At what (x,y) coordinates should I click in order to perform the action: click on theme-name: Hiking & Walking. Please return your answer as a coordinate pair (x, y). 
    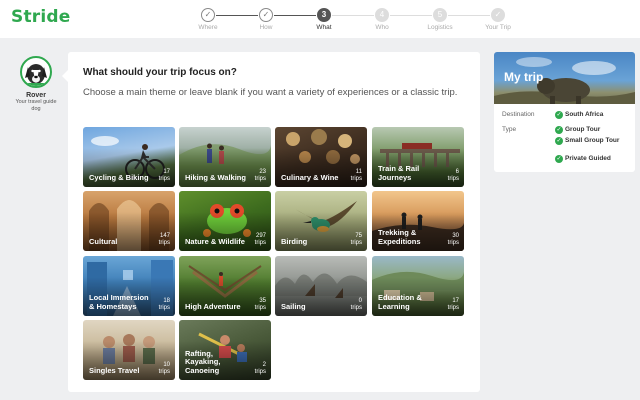
    Looking at the image, I should click on (215, 177).